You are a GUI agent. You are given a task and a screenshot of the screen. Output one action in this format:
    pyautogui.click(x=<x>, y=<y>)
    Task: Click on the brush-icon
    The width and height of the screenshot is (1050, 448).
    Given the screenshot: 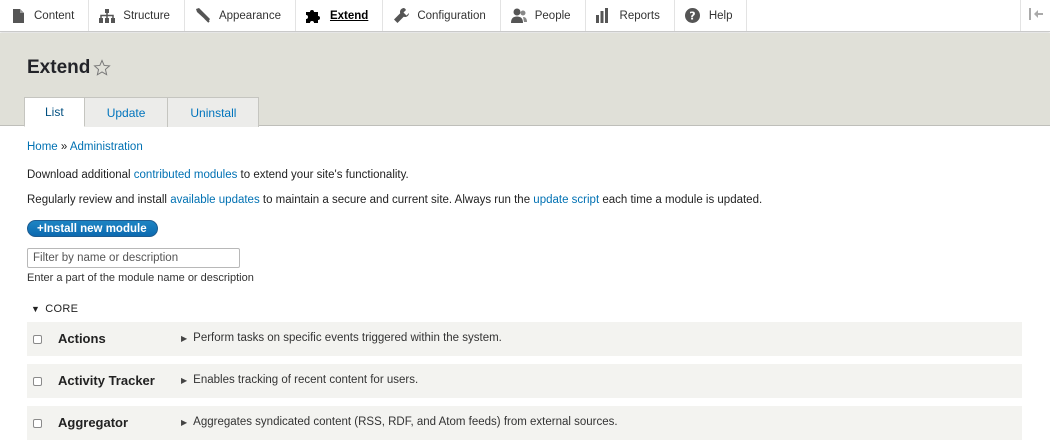 What is the action you would take?
    pyautogui.click(x=203, y=16)
    